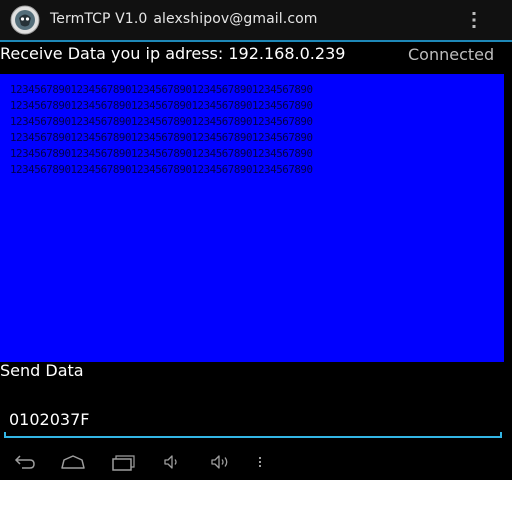  I want to click on overflow-menu-icon, so click(474, 20).